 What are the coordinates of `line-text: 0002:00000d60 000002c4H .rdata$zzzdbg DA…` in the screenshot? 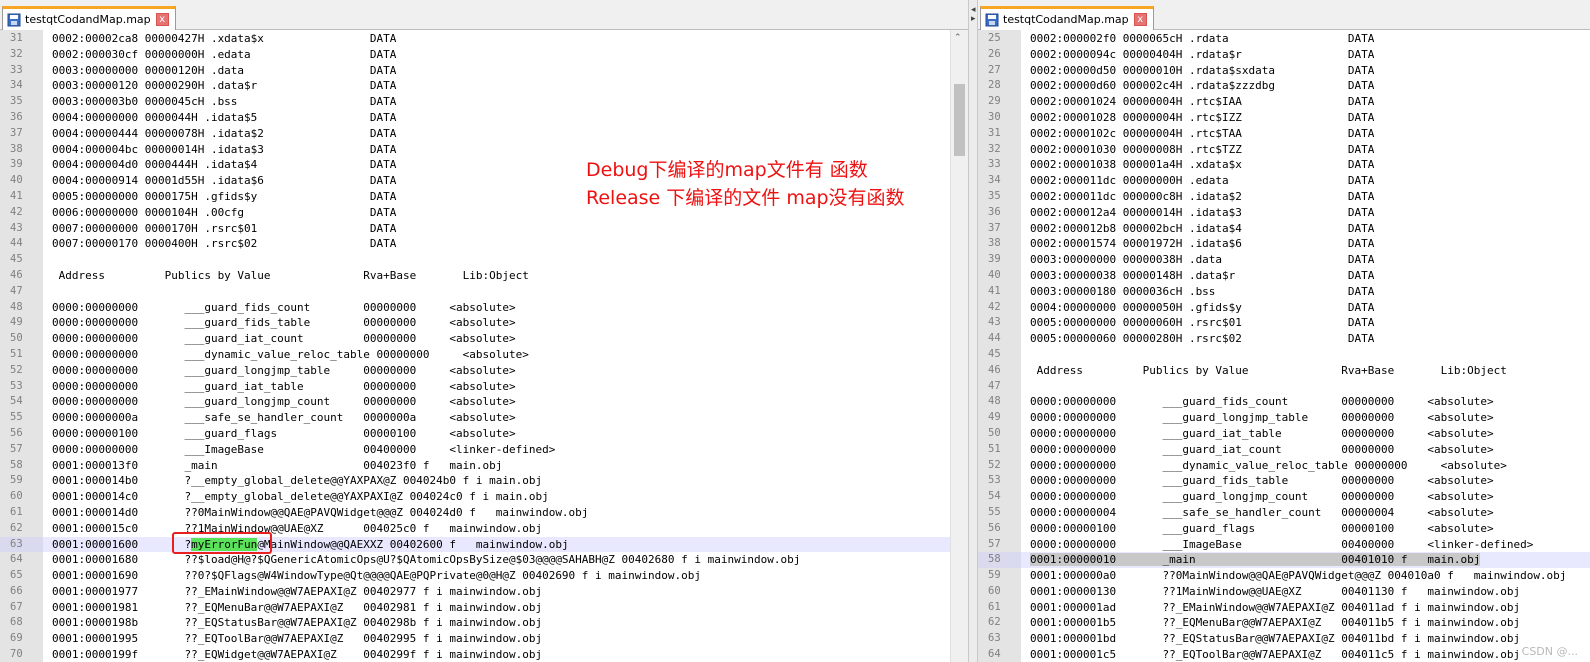 It's located at (1202, 86).